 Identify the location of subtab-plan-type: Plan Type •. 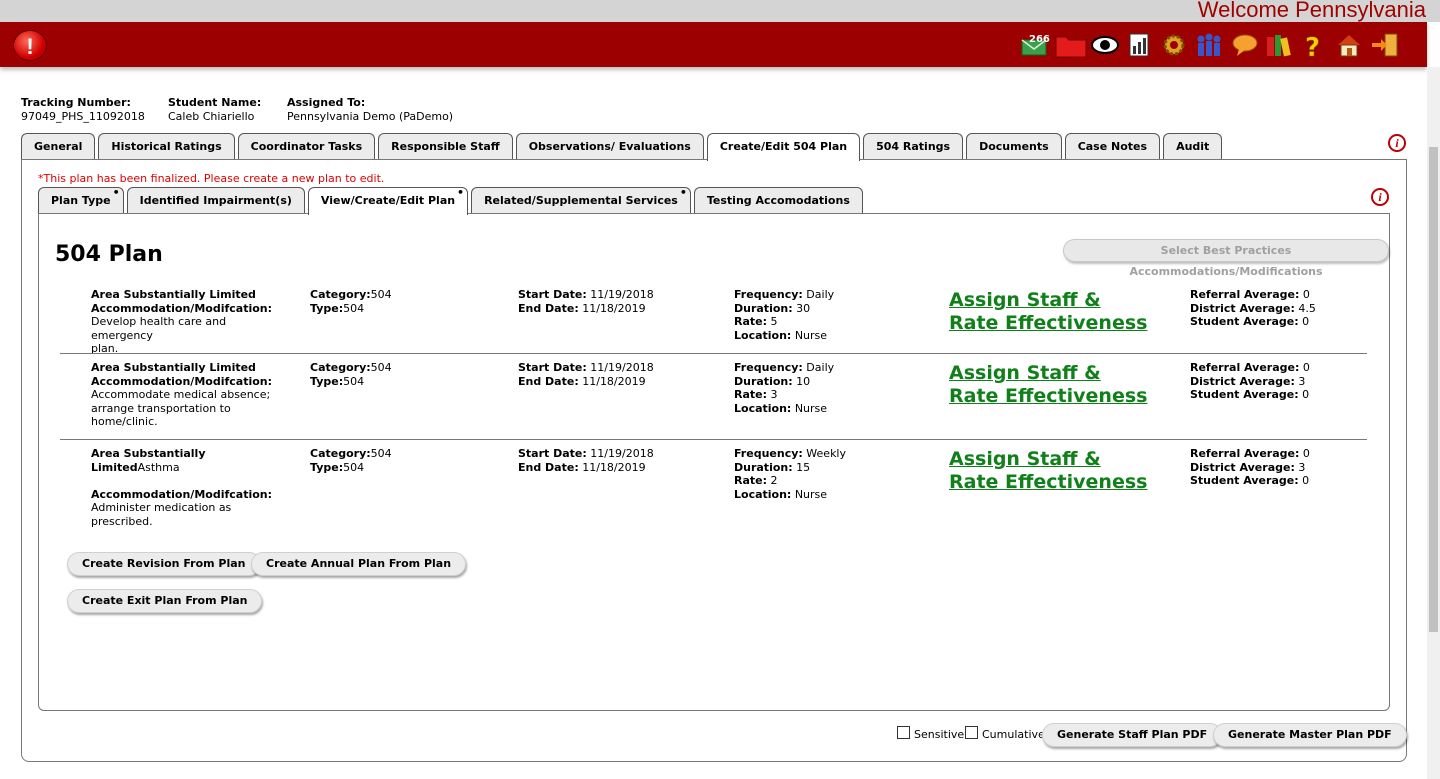
(81, 199).